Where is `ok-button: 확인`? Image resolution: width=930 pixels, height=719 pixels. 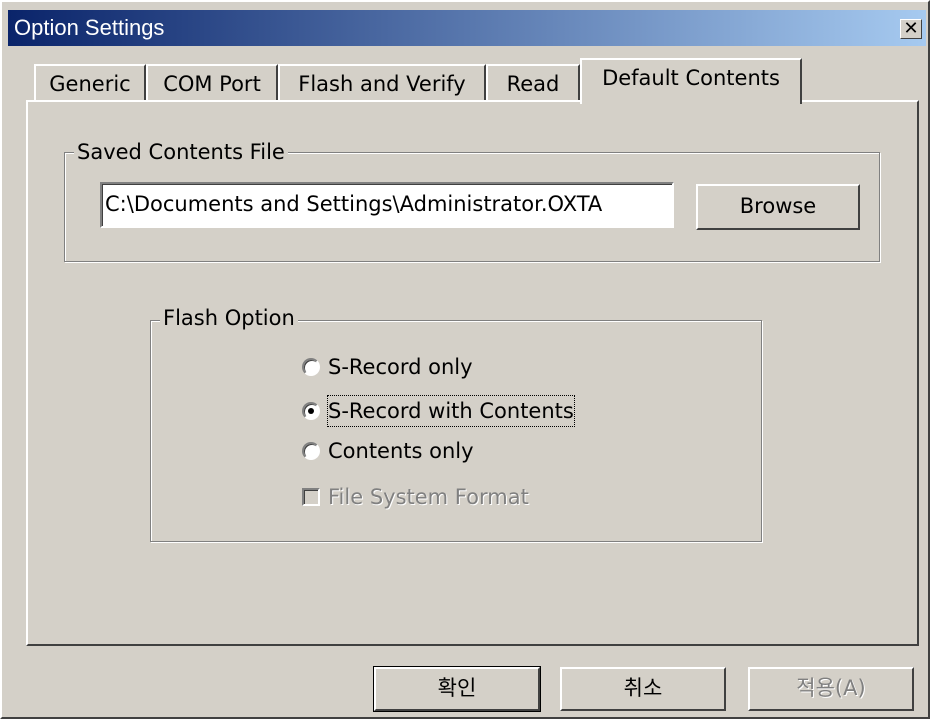 ok-button: 확인 is located at coordinates (457, 689).